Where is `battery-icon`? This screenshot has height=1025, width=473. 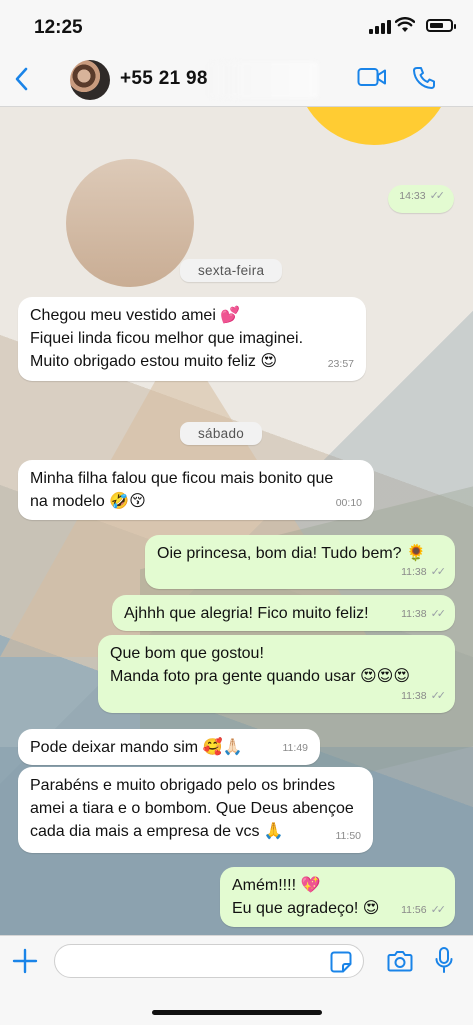 battery-icon is located at coordinates (441, 25).